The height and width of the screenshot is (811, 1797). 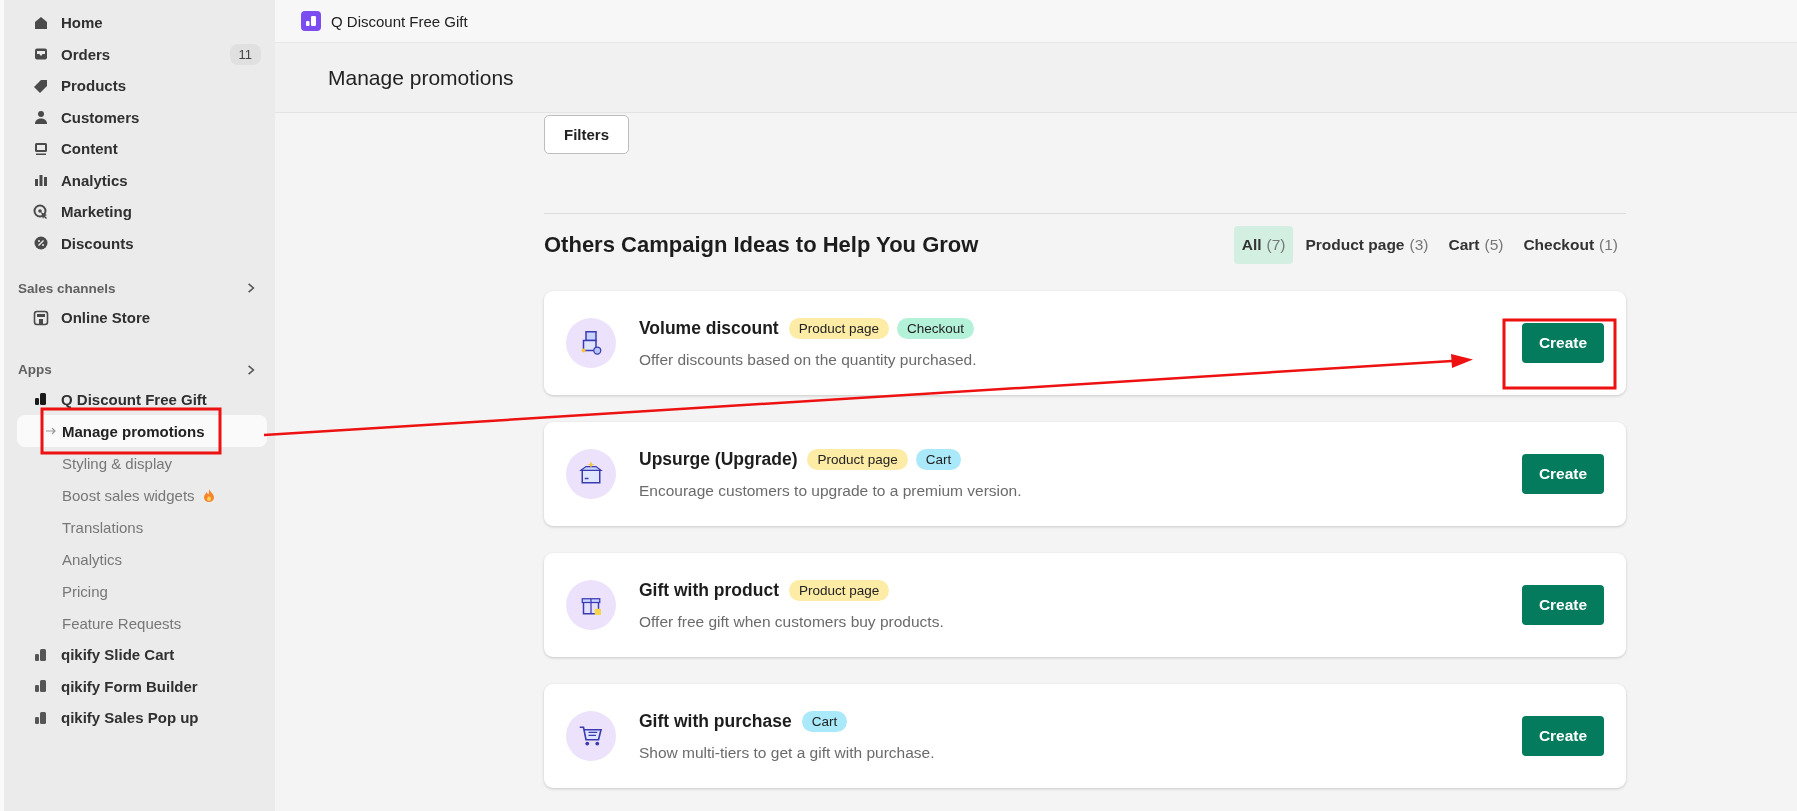 I want to click on filter-tab: Cart (5), so click(x=1476, y=245).